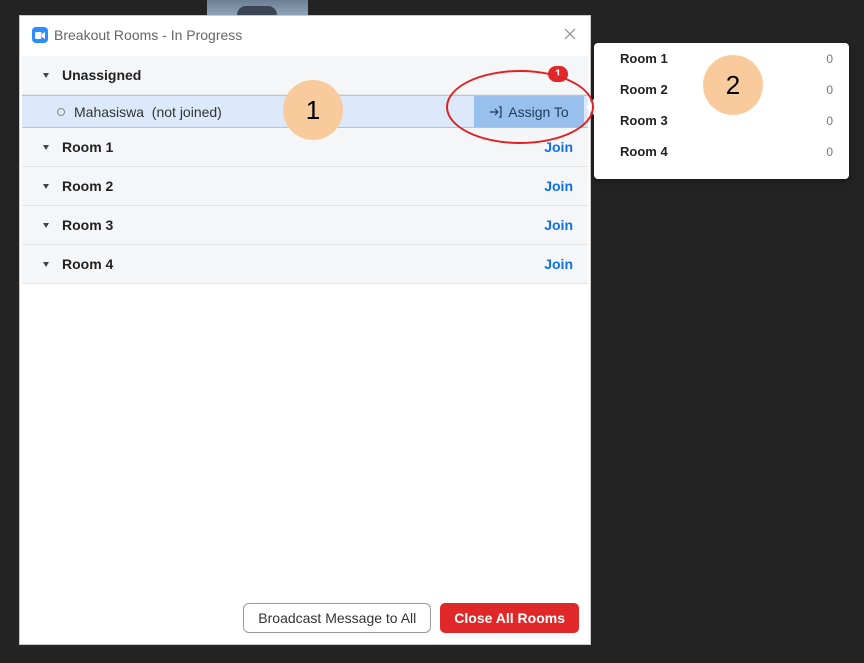 The height and width of the screenshot is (663, 864). I want to click on room-name: Room 1, so click(88, 147).